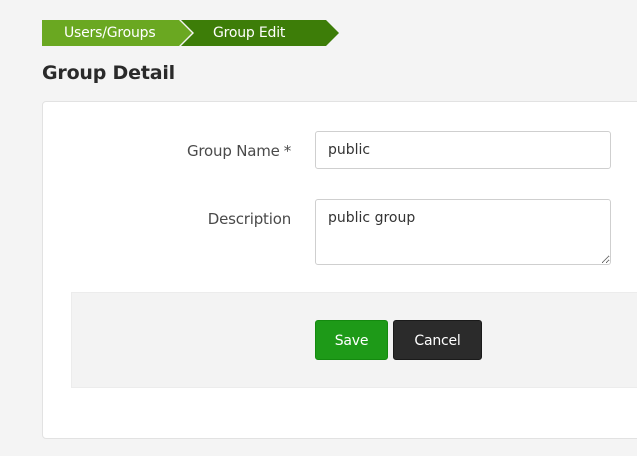 The height and width of the screenshot is (456, 637). I want to click on description-label: Description, so click(249, 219).